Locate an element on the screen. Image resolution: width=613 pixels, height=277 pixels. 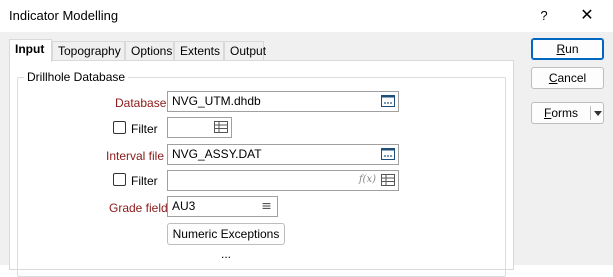
tab-output: Output is located at coordinates (245, 51).